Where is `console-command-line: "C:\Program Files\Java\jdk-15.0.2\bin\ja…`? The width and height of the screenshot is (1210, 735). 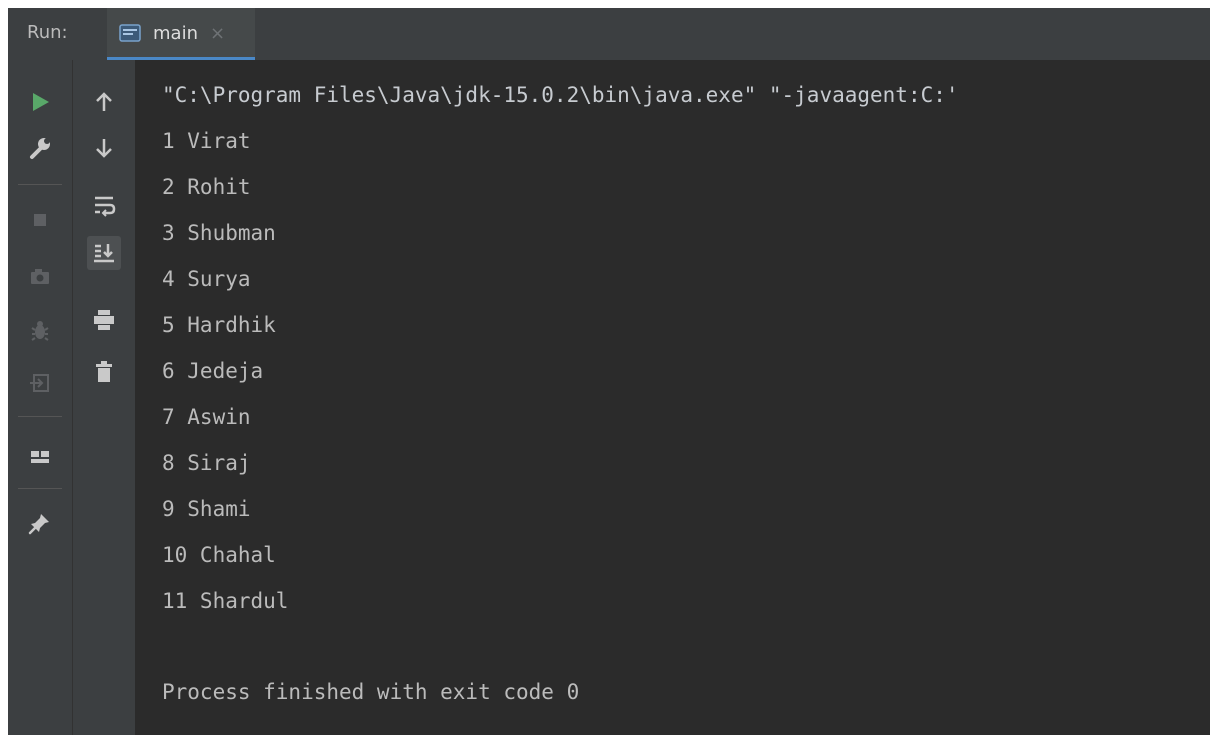 console-command-line: "C:\Program Files\Java\jdk-15.0.2\bin\ja… is located at coordinates (560, 95).